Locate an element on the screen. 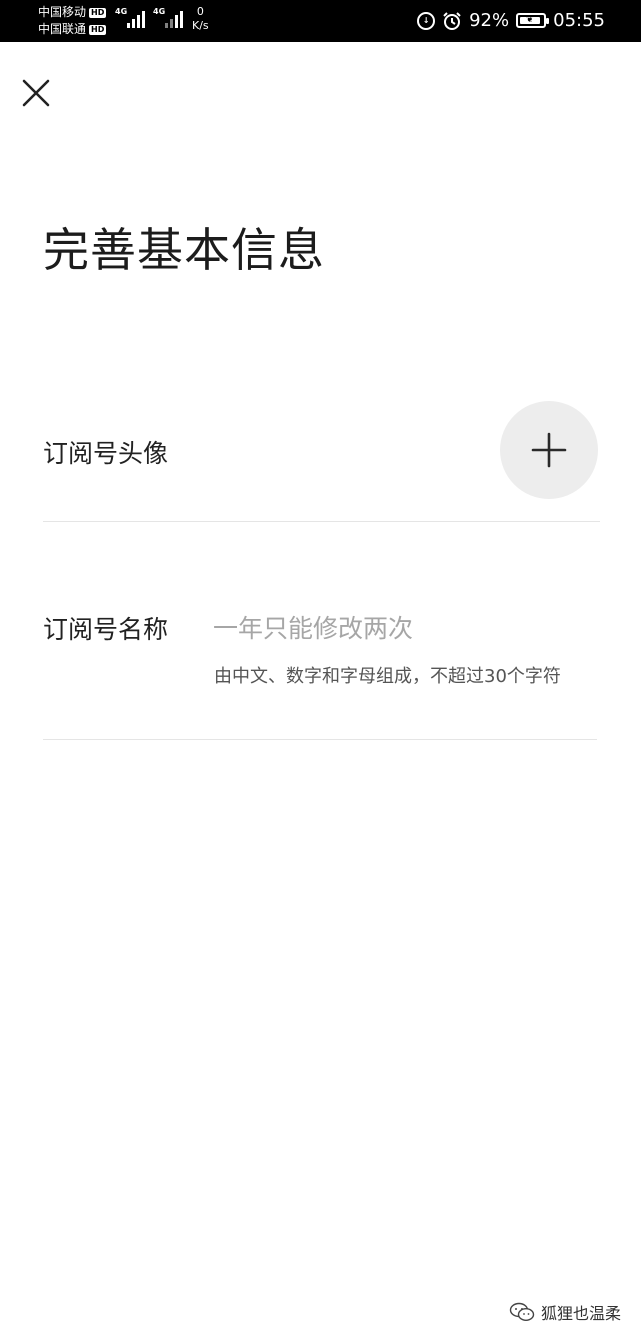 This screenshot has height=1332, width=641. alarm-icon is located at coordinates (452, 20).